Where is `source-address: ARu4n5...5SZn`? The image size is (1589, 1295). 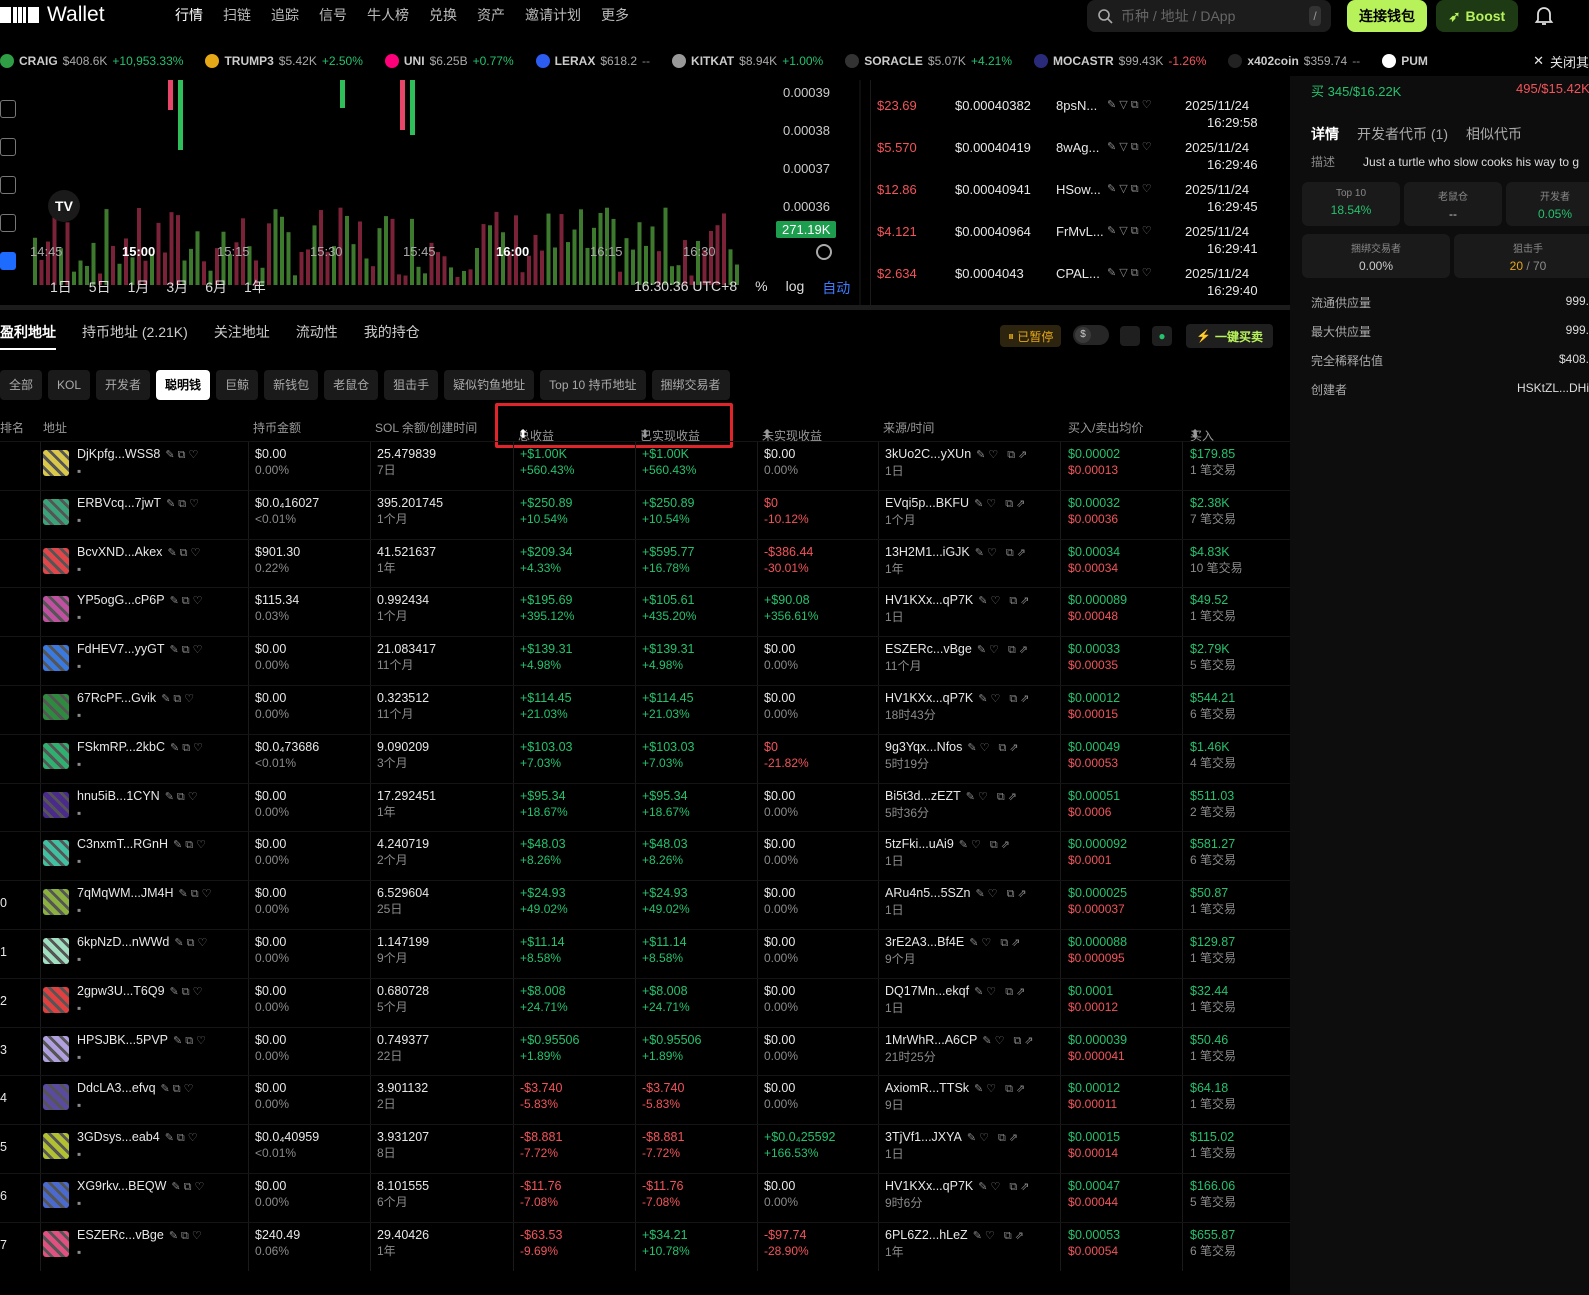
source-address: ARu4n5...5SZn is located at coordinates (927, 893).